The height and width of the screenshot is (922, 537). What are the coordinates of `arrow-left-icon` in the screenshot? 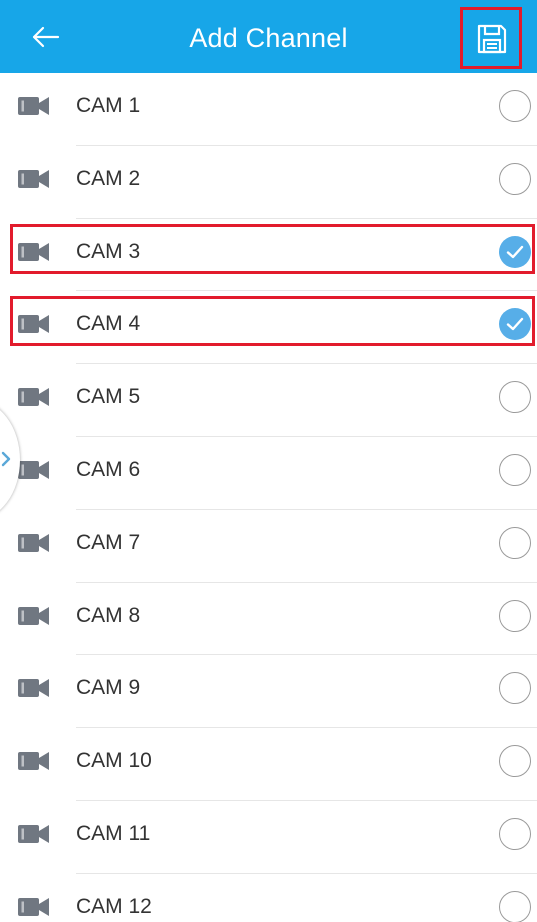 It's located at (45, 37).